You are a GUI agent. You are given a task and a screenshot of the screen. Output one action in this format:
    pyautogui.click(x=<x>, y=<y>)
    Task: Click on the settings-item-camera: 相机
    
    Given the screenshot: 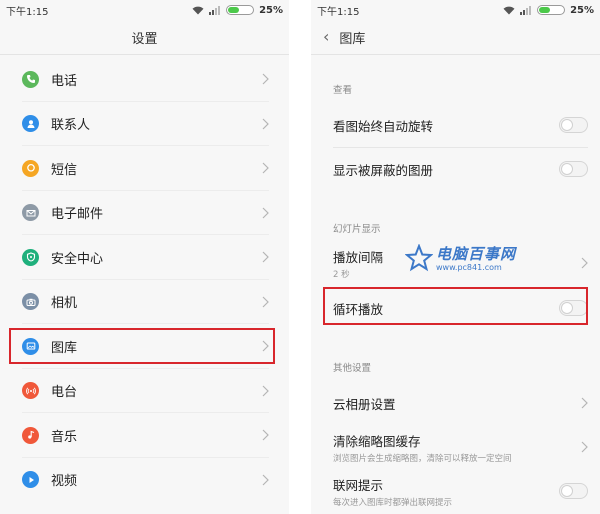 What is the action you would take?
    pyautogui.click(x=144, y=302)
    